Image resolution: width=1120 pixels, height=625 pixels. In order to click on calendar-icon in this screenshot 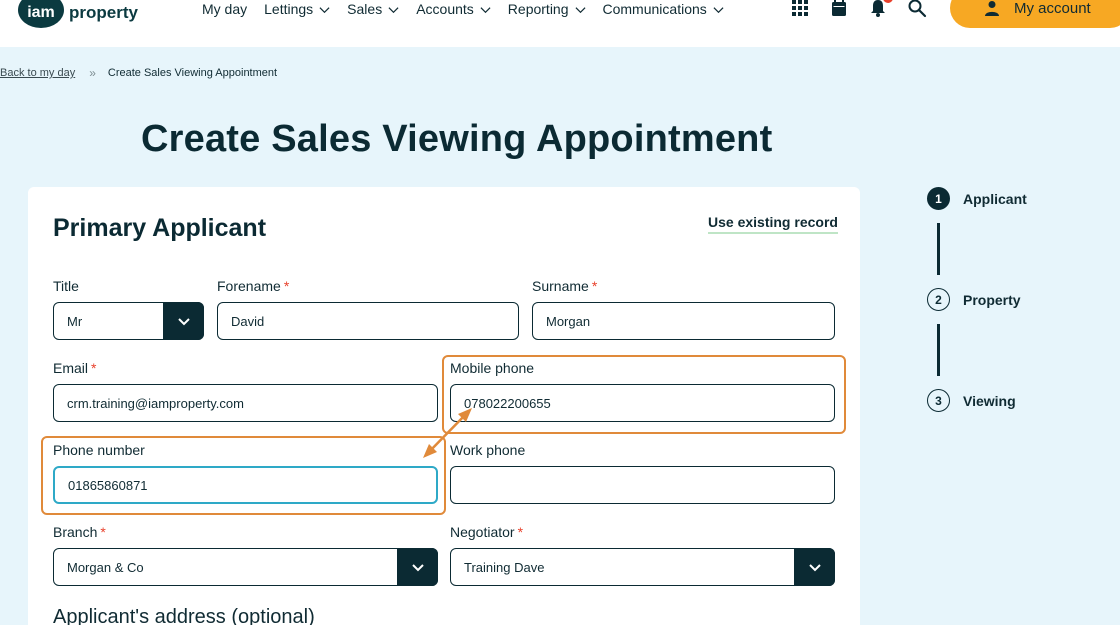, I will do `click(839, 9)`.